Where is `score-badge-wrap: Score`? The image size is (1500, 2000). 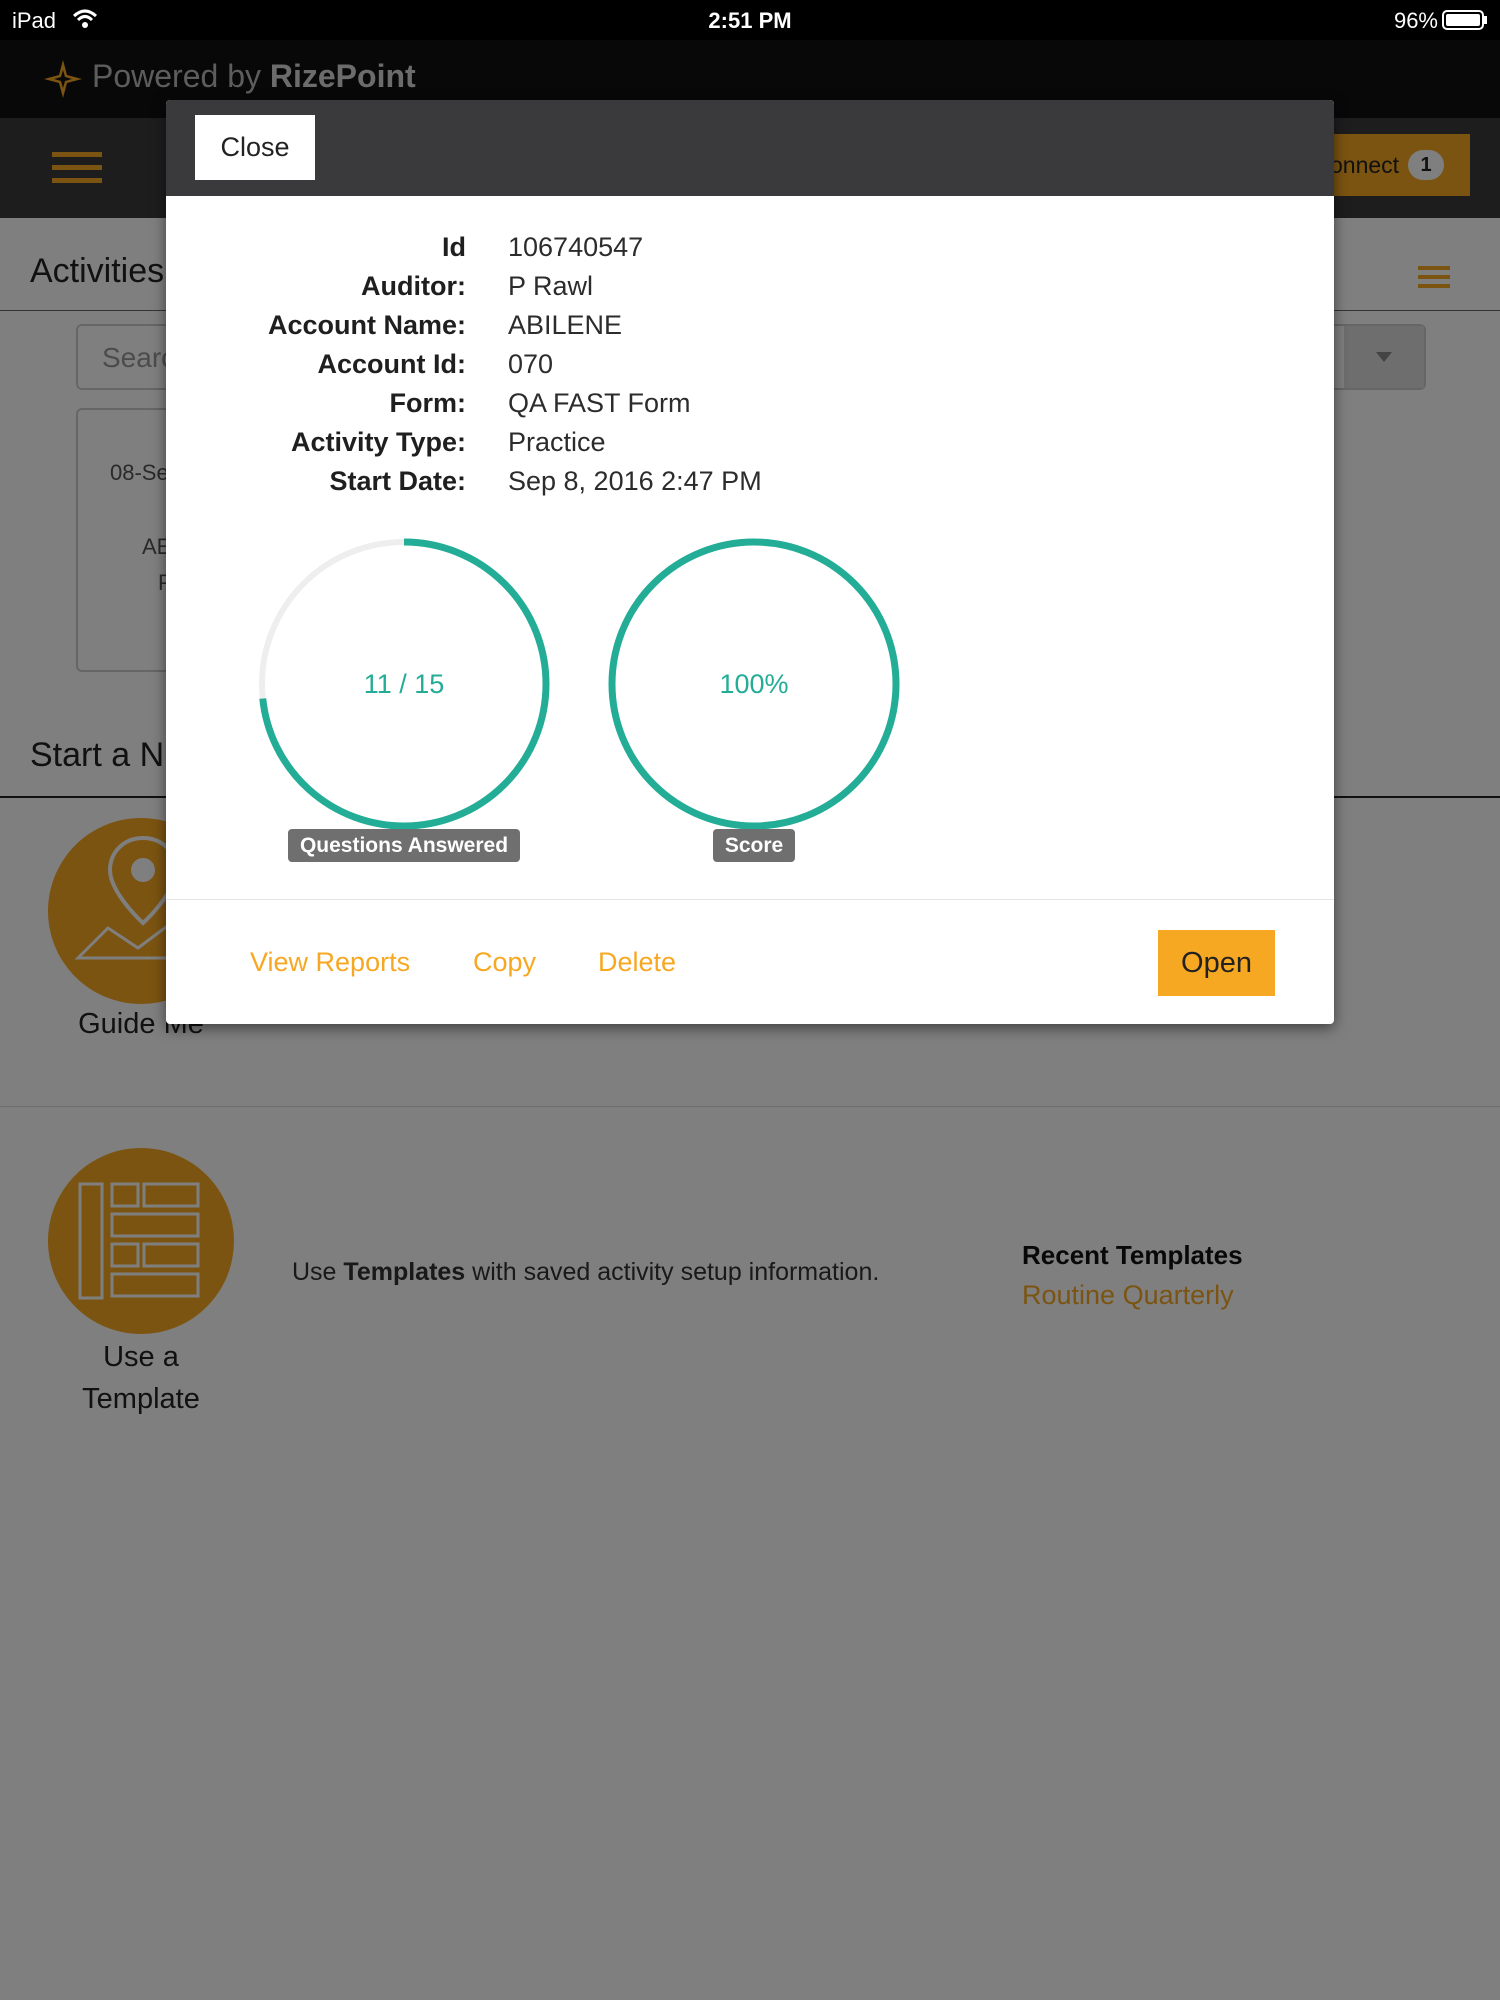 score-badge-wrap: Score is located at coordinates (754, 845).